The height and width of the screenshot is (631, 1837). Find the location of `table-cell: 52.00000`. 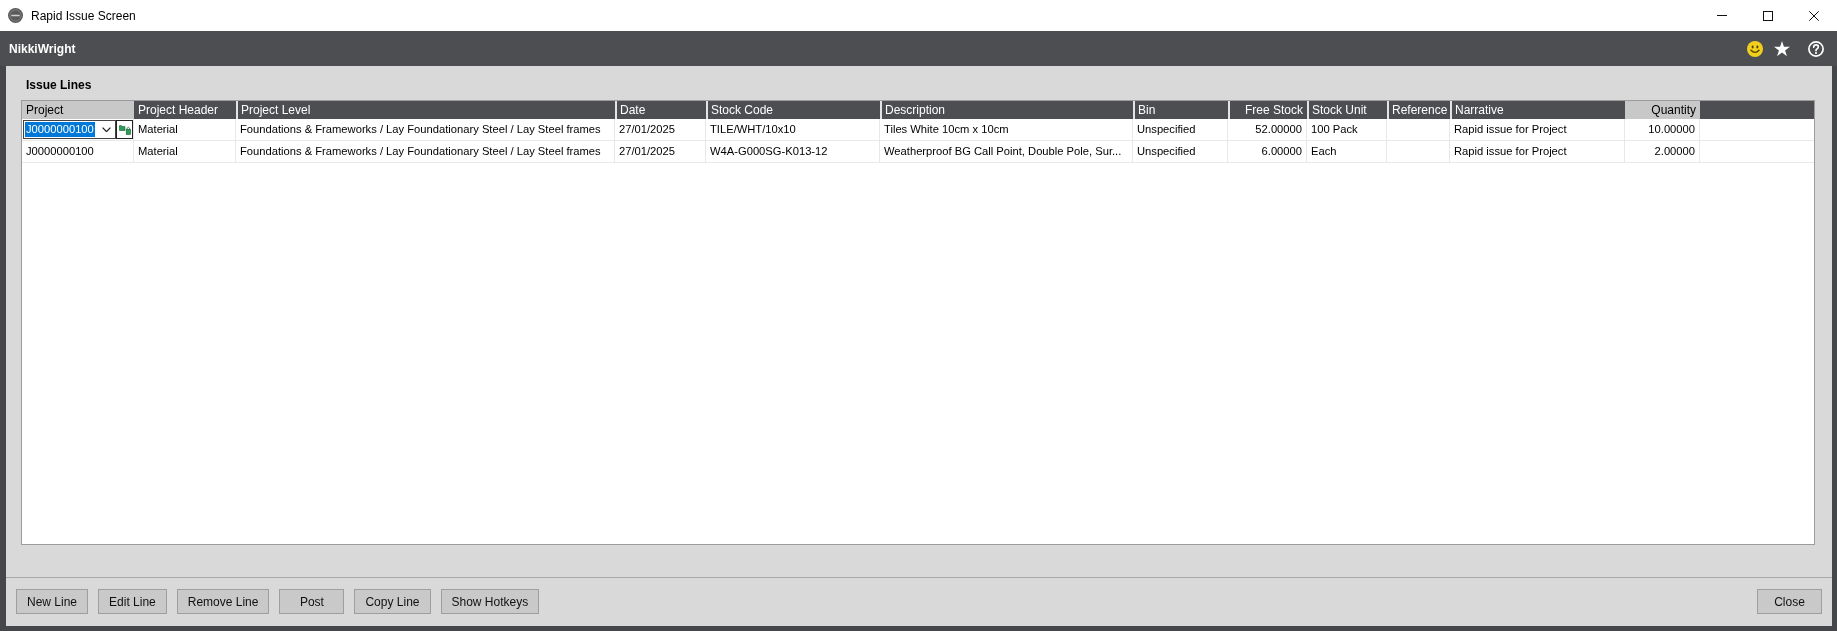

table-cell: 52.00000 is located at coordinates (1267, 130).